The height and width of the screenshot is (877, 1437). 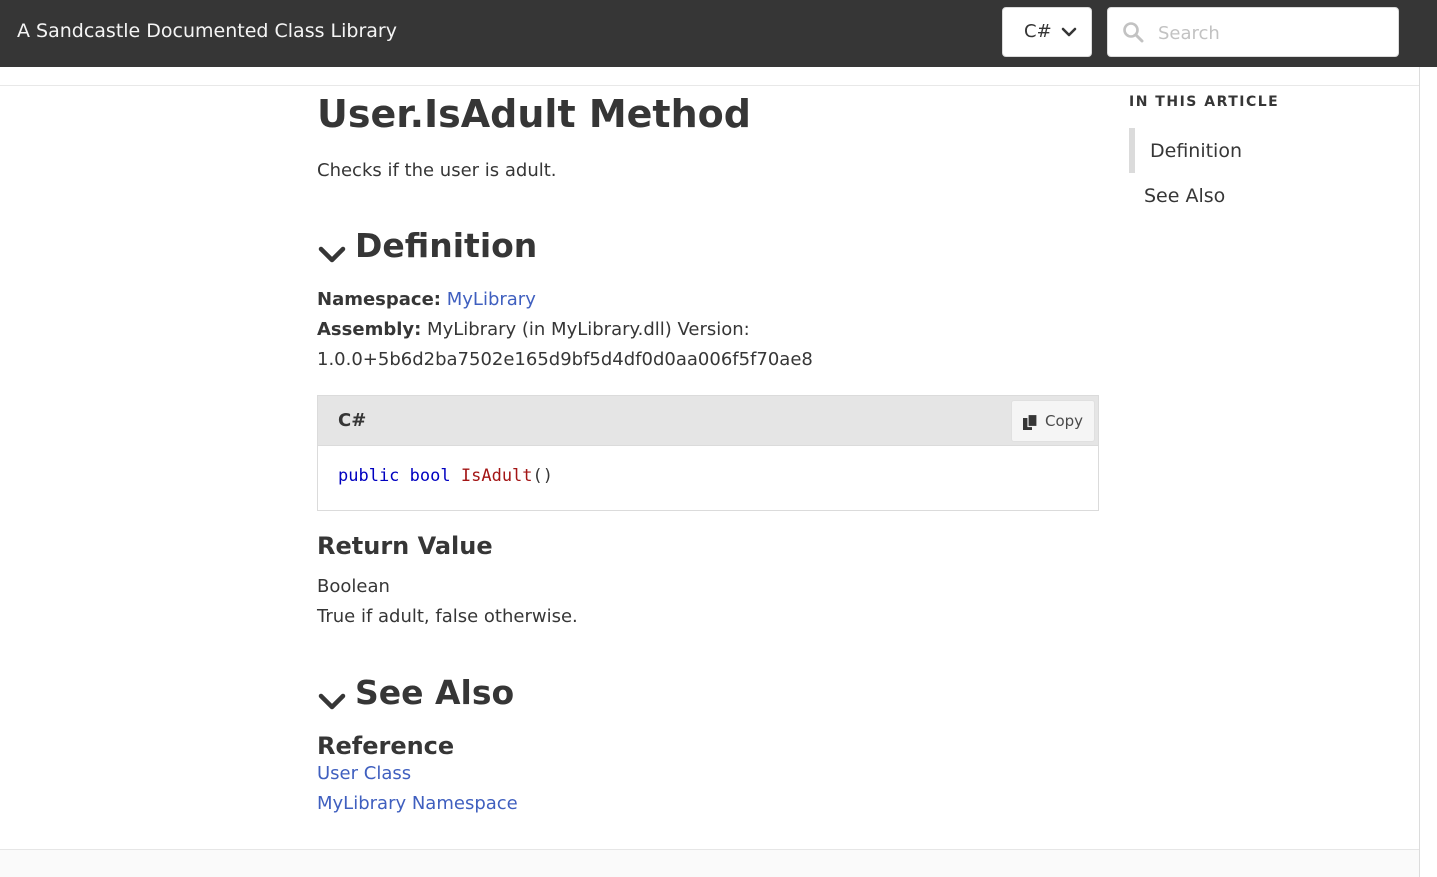 I want to click on return-description: True if adult, false otherwise., so click(x=447, y=616).